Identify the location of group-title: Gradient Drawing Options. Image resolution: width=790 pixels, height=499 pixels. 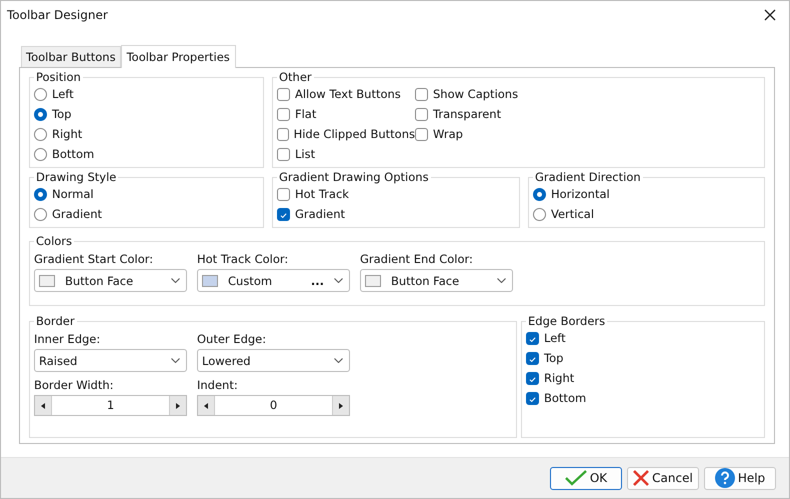
(354, 177).